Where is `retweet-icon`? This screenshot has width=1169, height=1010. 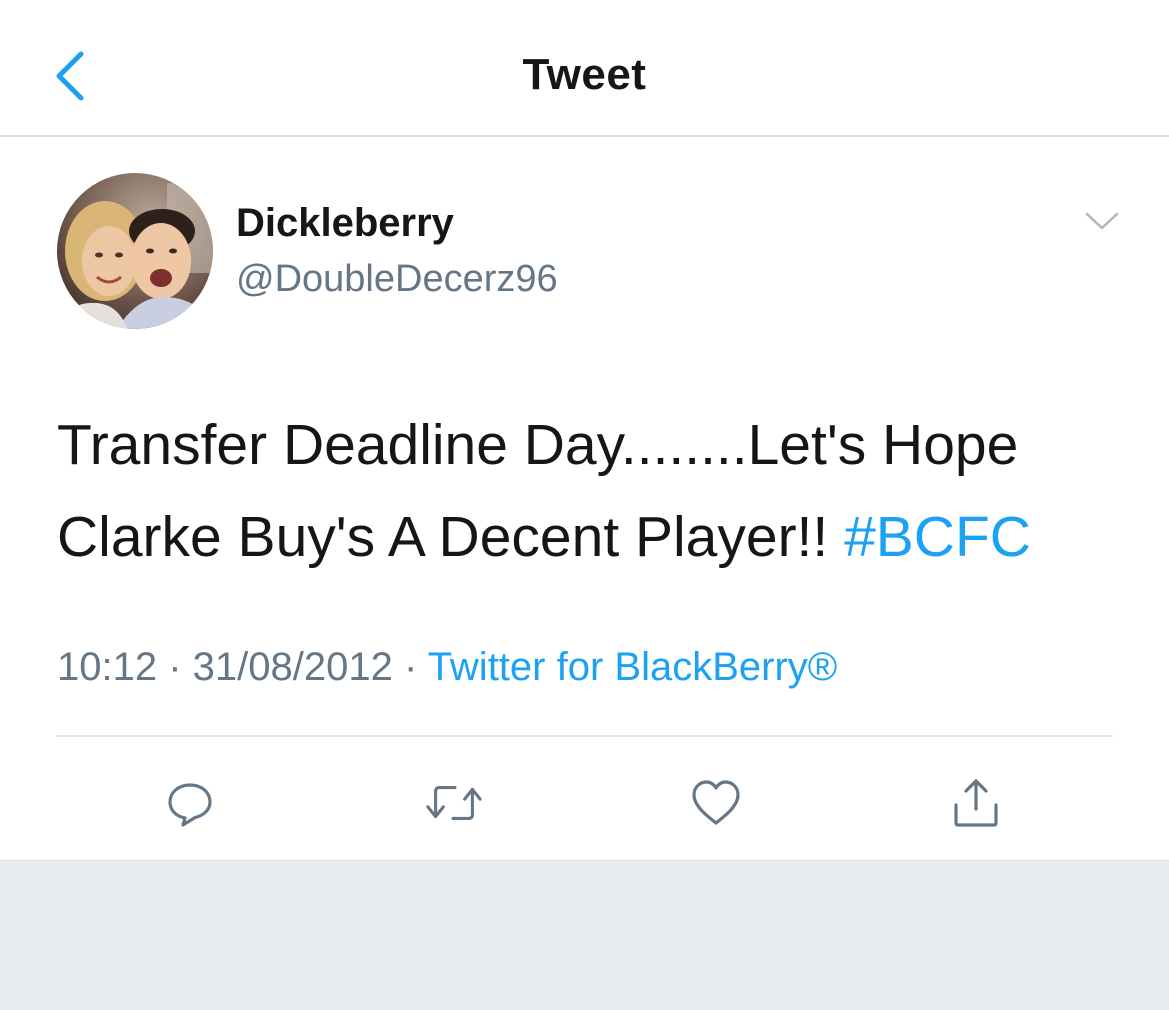 retweet-icon is located at coordinates (454, 803).